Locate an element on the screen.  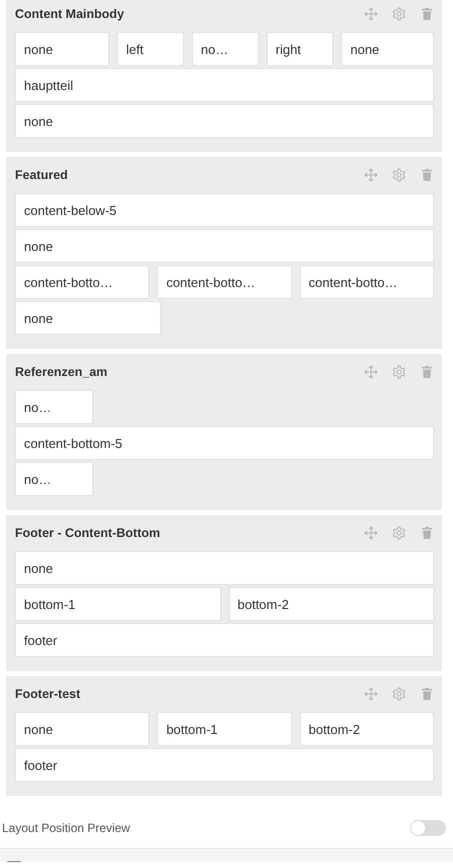
section-title: Featured is located at coordinates (42, 175).